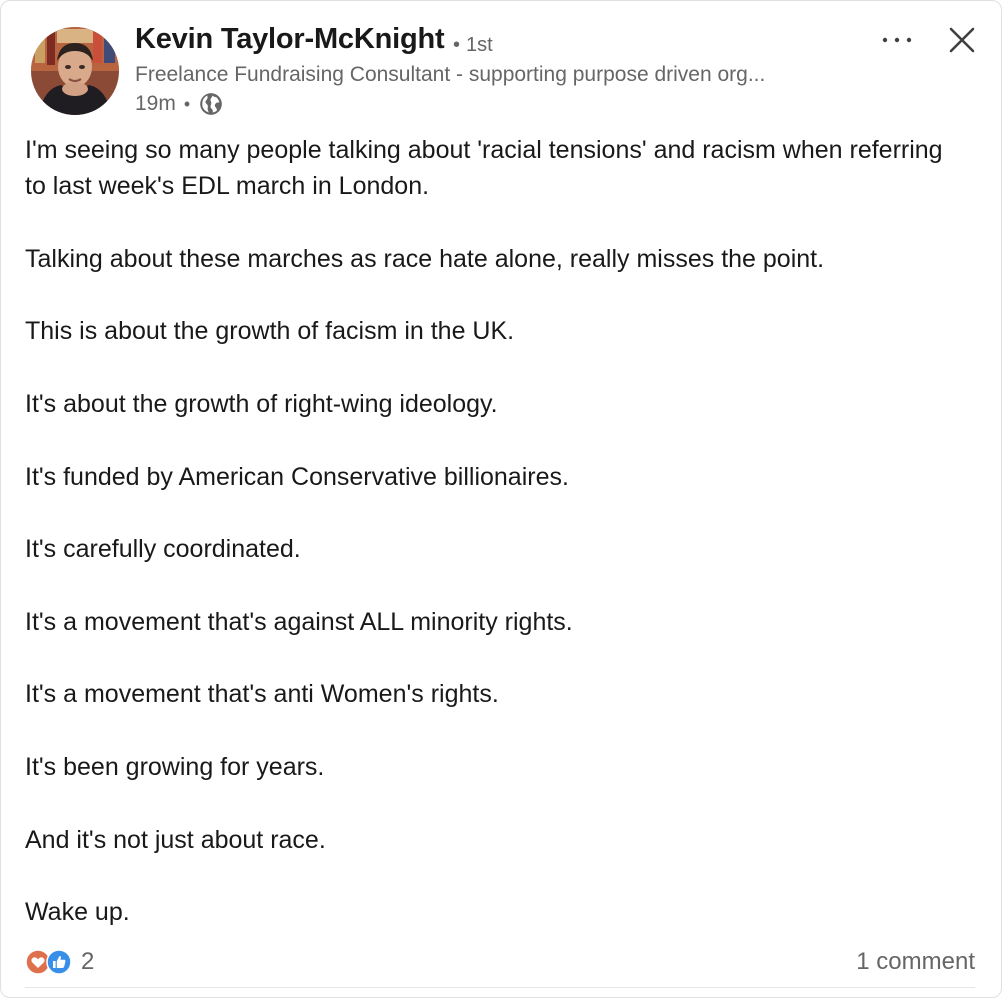  I want to click on like-icon, so click(59, 962).